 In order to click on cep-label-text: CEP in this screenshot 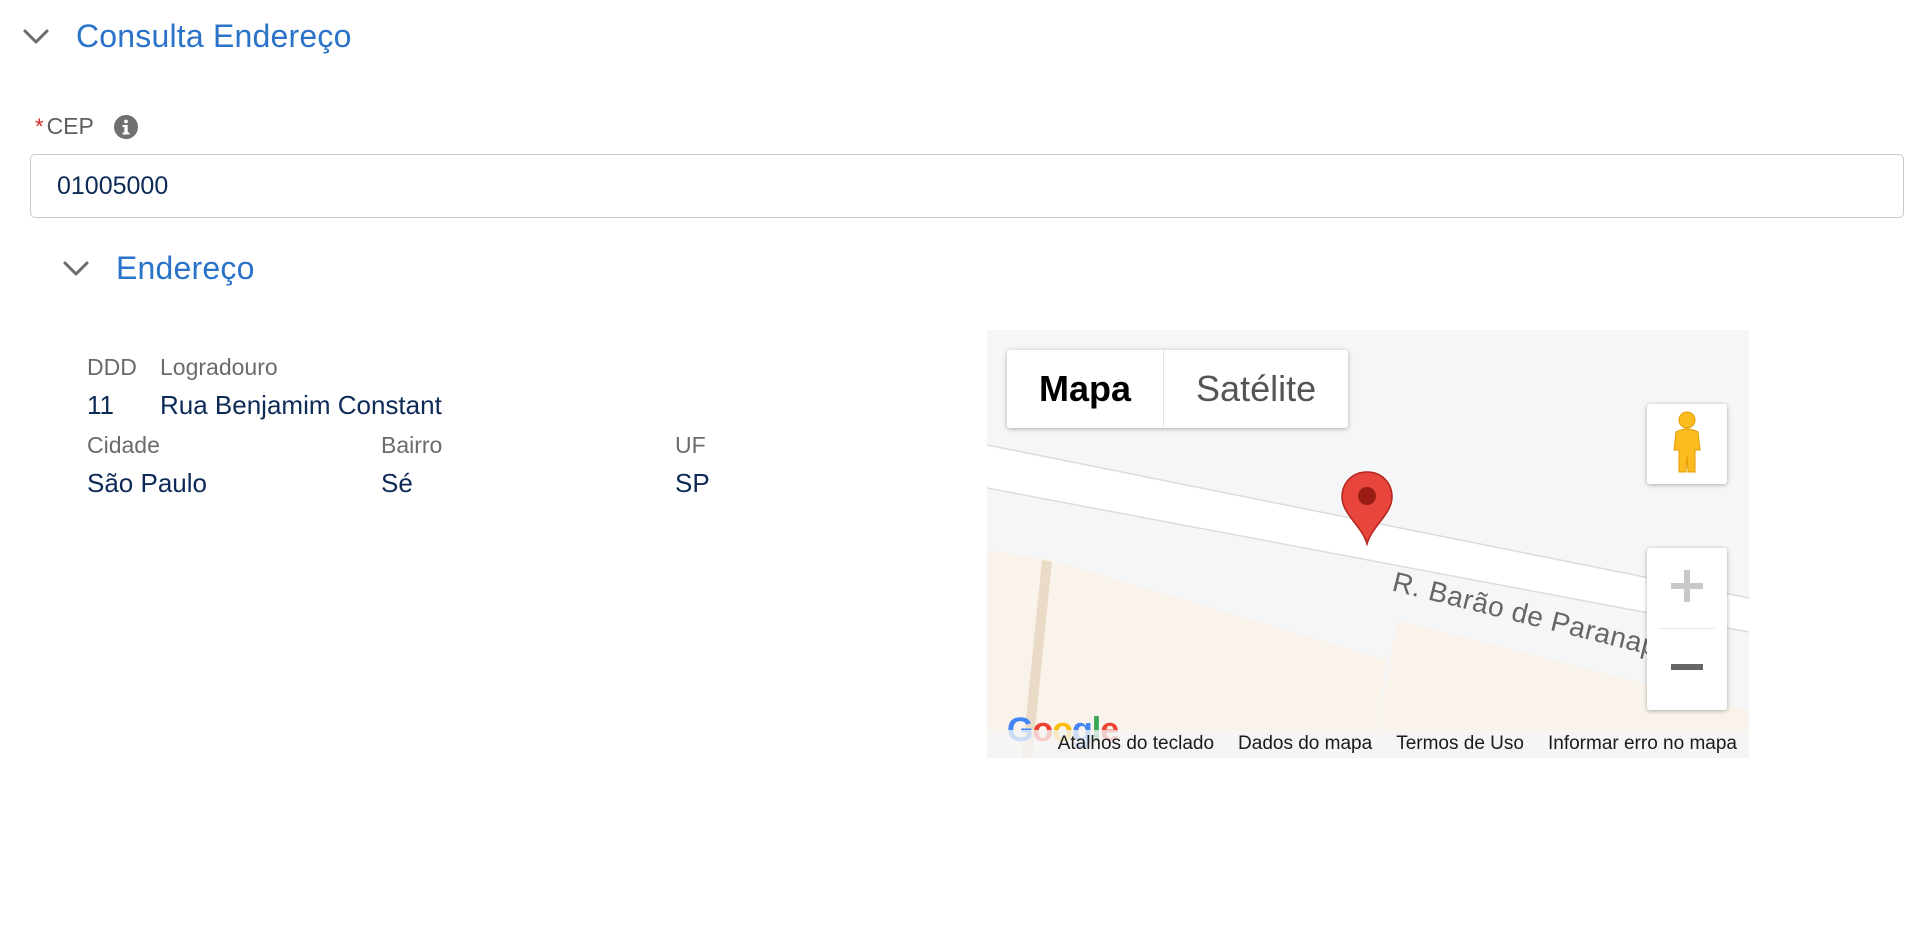, I will do `click(70, 126)`.